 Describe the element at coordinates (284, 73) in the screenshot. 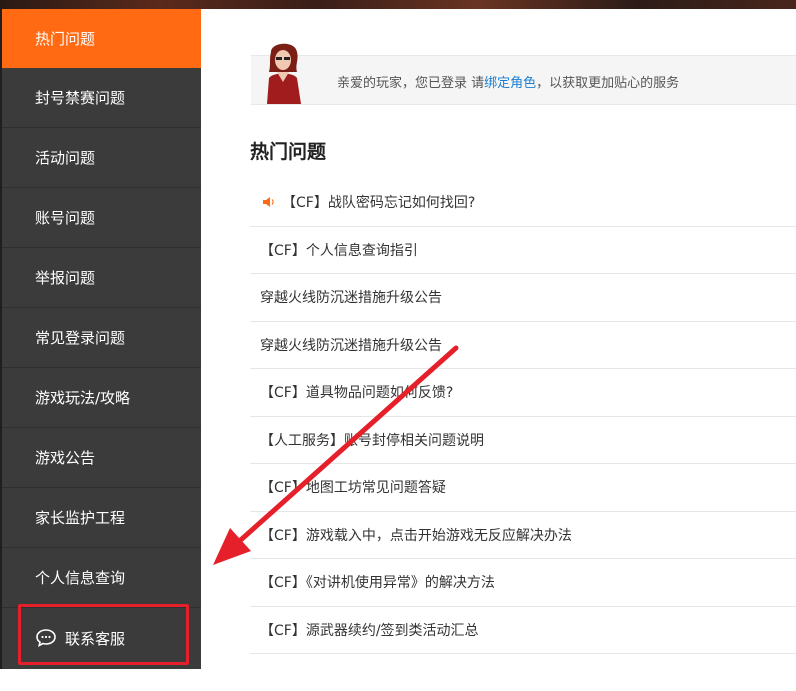

I see `character-avatar` at that location.